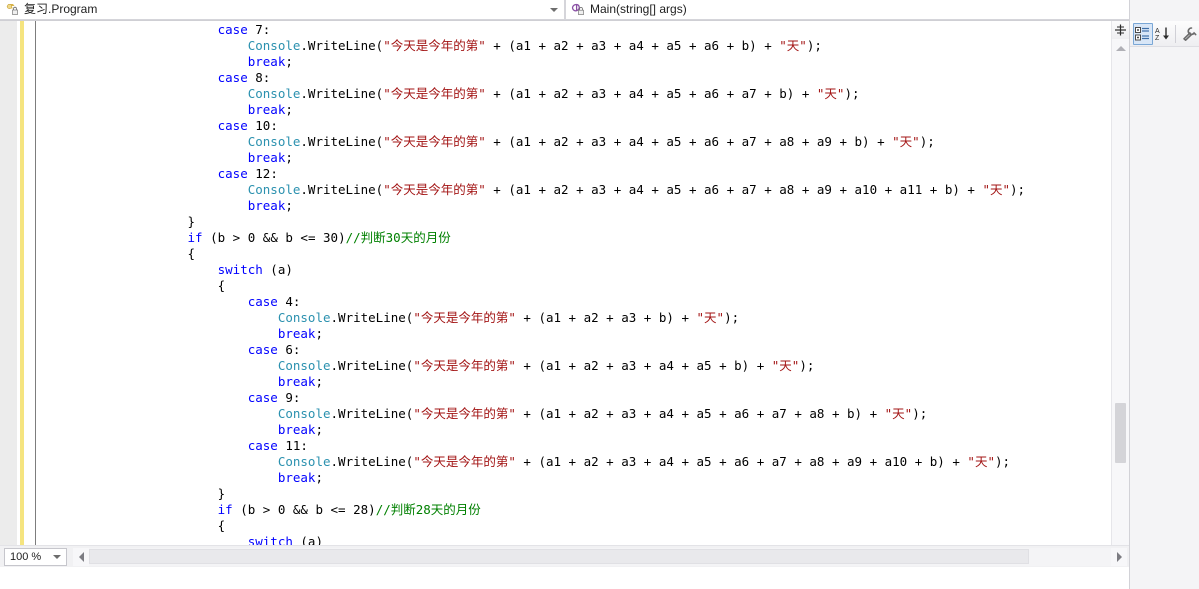 The width and height of the screenshot is (1199, 589). What do you see at coordinates (1120, 294) in the screenshot?
I see `vertical-scrollbar` at bounding box center [1120, 294].